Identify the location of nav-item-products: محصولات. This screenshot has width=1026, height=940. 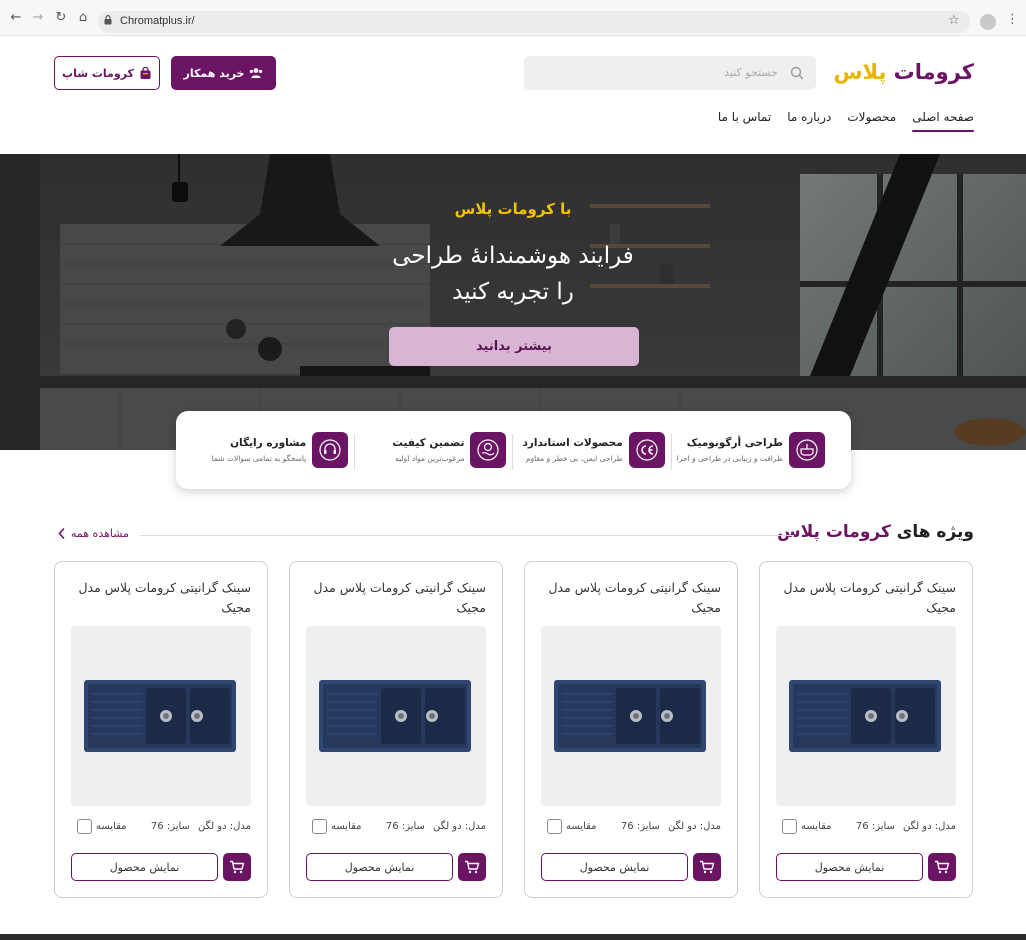
(871, 121).